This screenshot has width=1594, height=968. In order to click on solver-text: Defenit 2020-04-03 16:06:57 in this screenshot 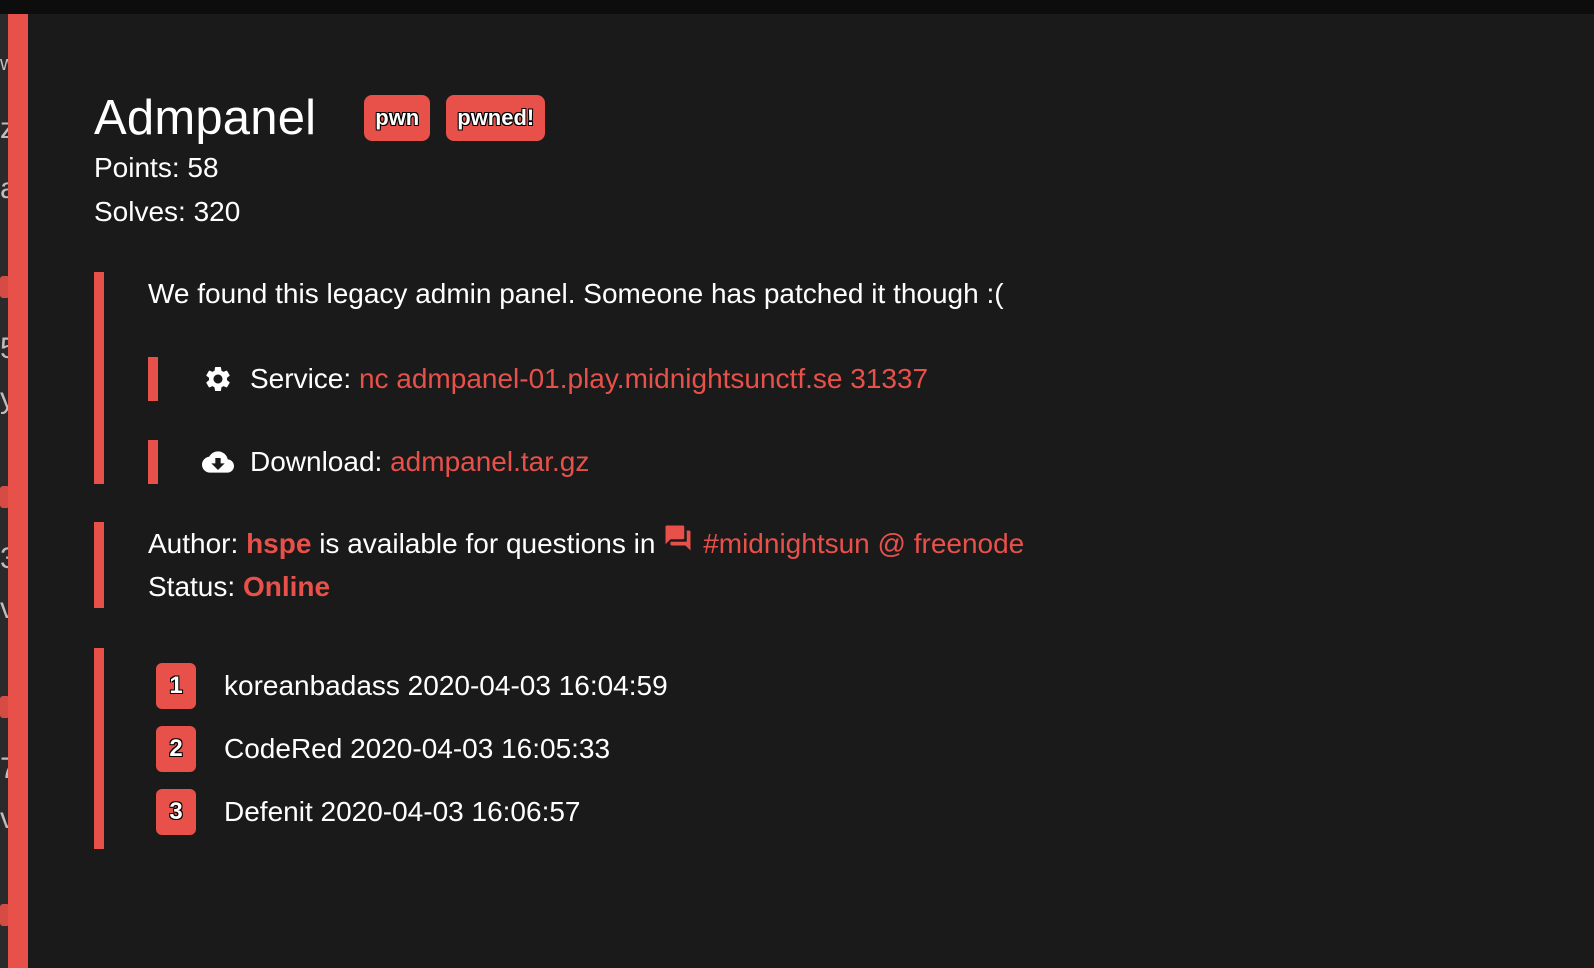, I will do `click(402, 811)`.